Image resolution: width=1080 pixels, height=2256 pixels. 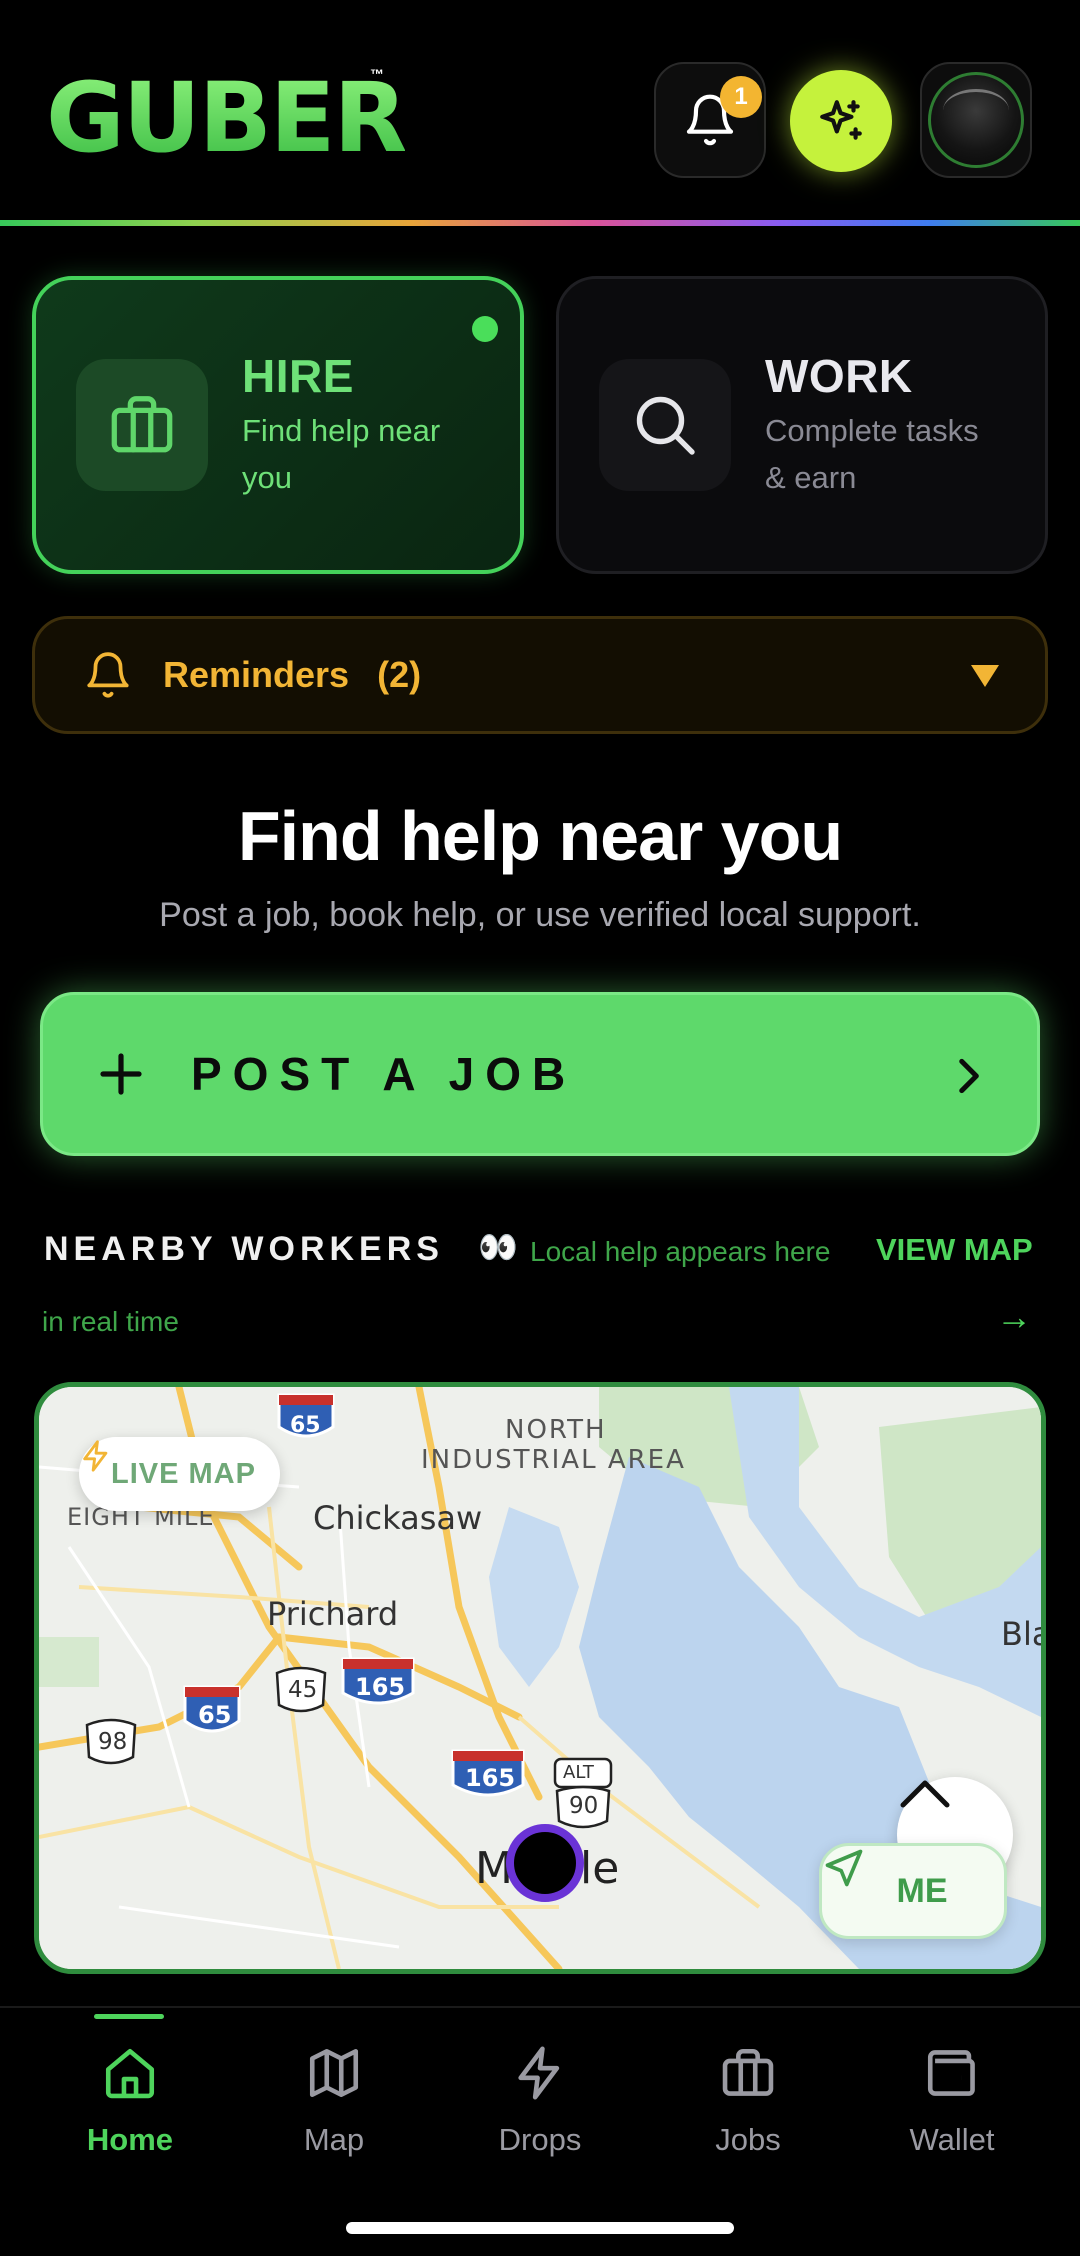 What do you see at coordinates (130, 2139) in the screenshot?
I see `nav-label: Home` at bounding box center [130, 2139].